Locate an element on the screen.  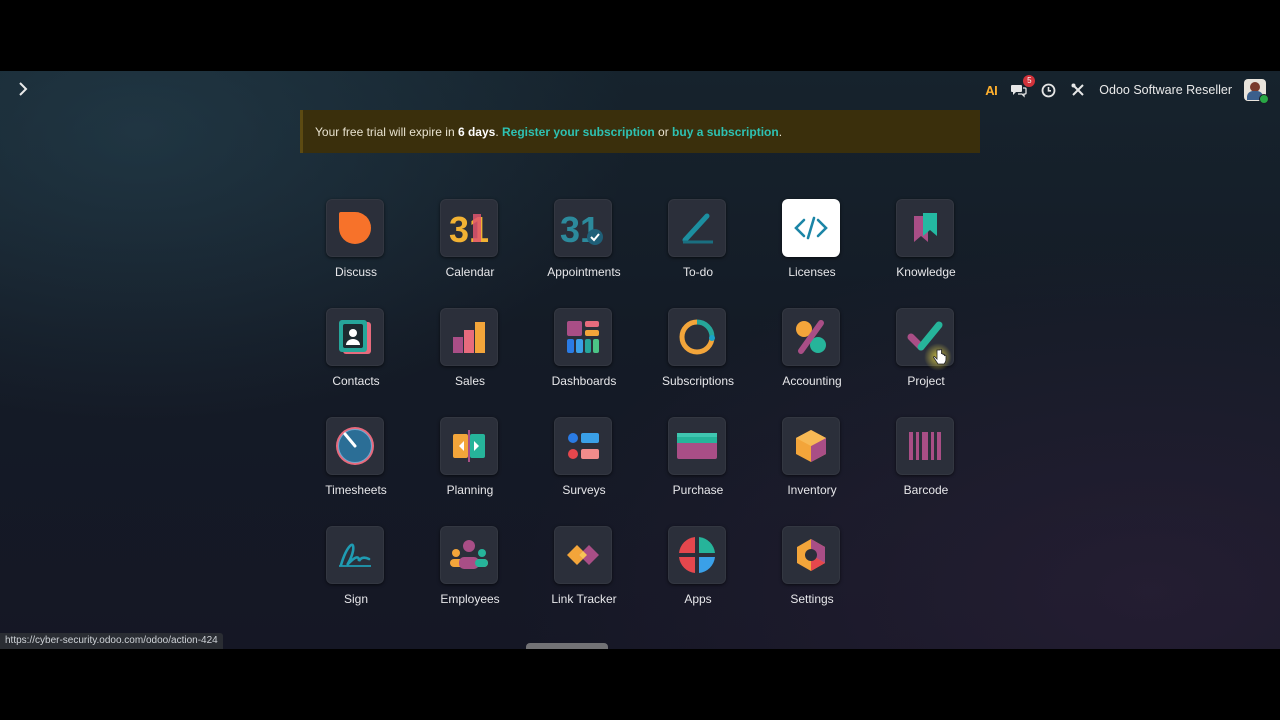
app-employees: Employees is located at coordinates (470, 576).